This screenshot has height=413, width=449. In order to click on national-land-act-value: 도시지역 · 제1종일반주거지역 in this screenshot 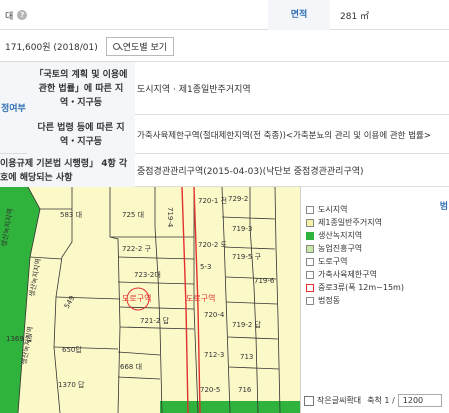, I will do `click(194, 88)`.